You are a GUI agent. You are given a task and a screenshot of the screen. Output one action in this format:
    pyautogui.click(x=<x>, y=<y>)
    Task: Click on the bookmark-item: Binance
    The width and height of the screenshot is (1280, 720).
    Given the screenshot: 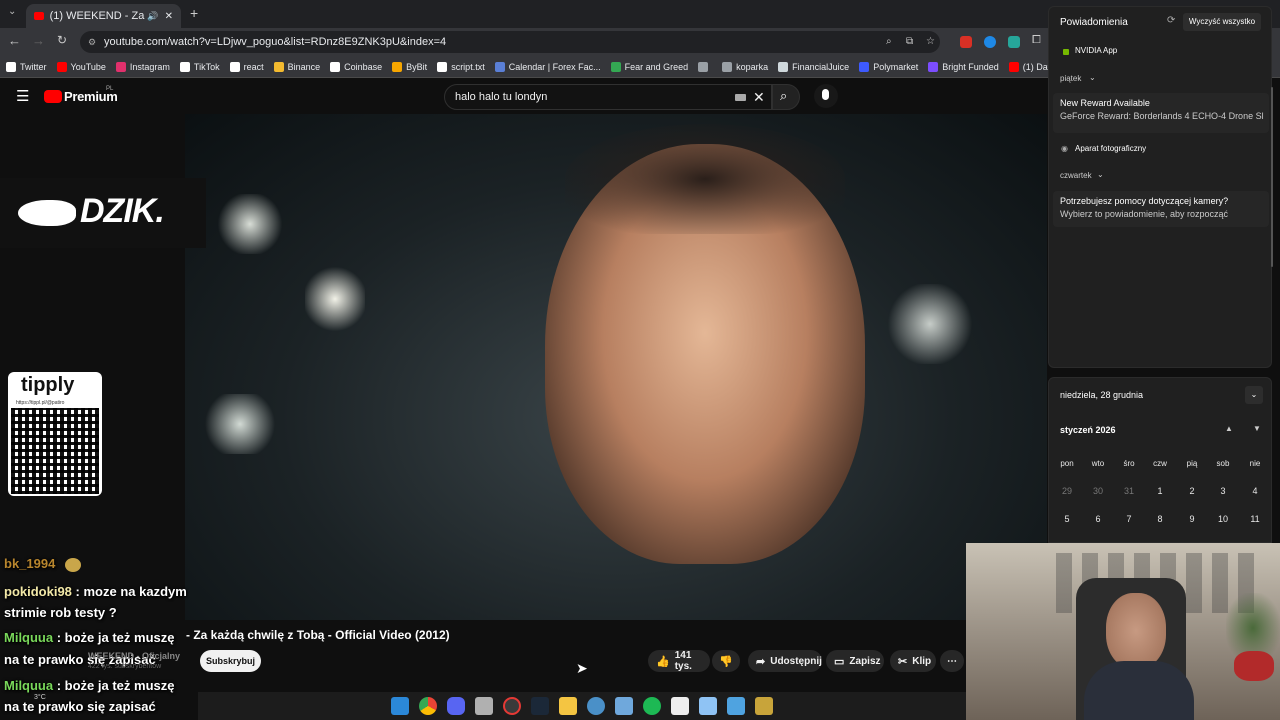 What is the action you would take?
    pyautogui.click(x=296, y=66)
    